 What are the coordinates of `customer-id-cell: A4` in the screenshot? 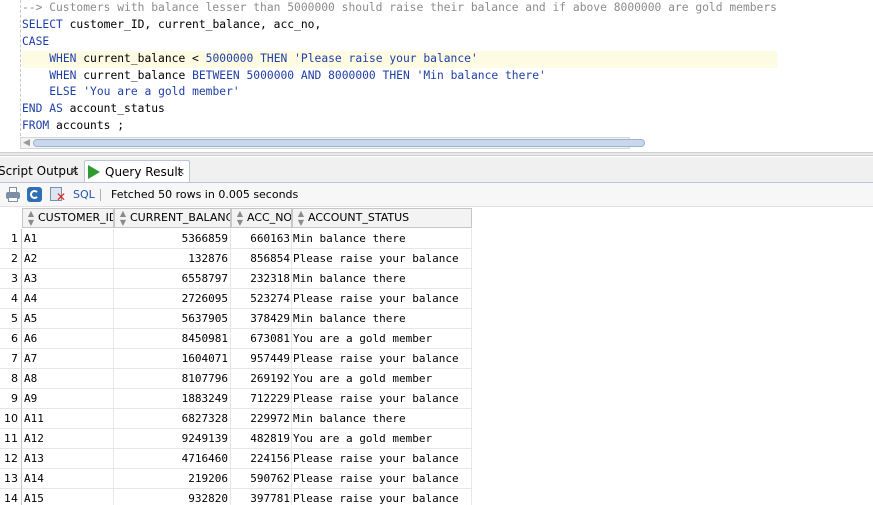 It's located at (68, 299).